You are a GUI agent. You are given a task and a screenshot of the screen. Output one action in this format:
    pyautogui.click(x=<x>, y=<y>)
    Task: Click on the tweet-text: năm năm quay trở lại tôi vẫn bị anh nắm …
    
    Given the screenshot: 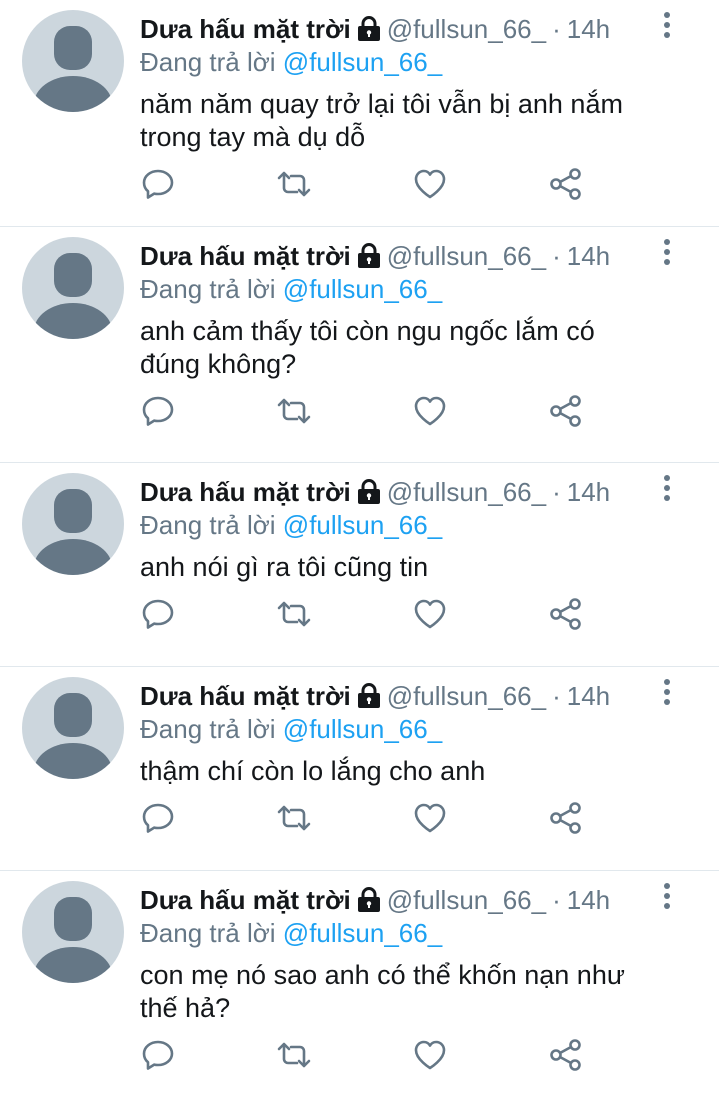 What is the action you would take?
    pyautogui.click(x=381, y=120)
    